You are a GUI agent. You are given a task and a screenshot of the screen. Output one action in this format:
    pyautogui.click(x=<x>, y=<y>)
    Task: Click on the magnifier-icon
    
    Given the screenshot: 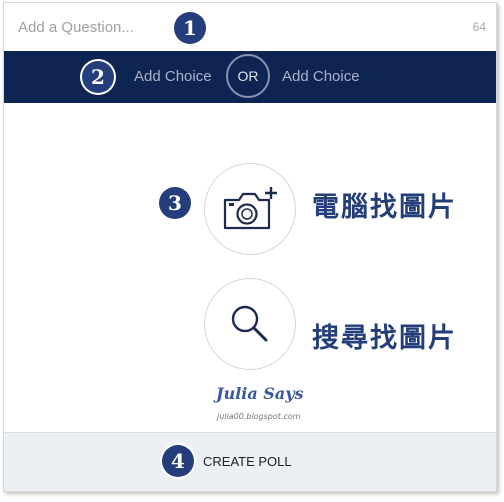 What is the action you would take?
    pyautogui.click(x=249, y=323)
    